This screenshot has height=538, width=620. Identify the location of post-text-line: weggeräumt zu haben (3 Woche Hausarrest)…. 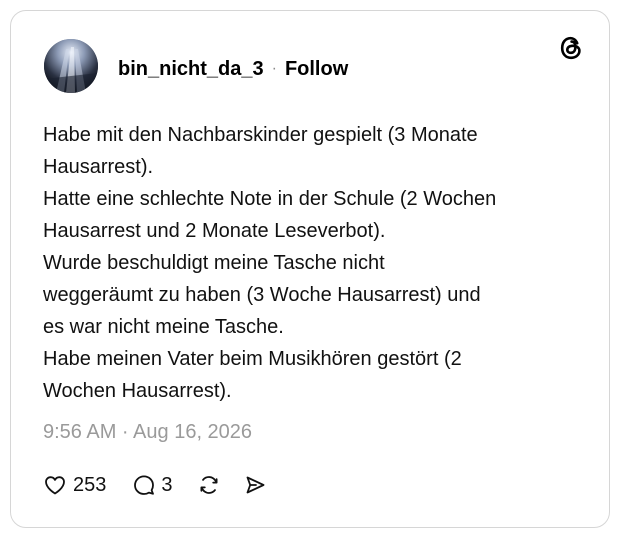
(262, 295).